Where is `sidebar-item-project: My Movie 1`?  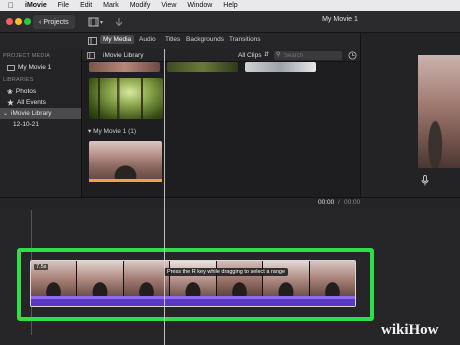 sidebar-item-project: My Movie 1 is located at coordinates (40, 67).